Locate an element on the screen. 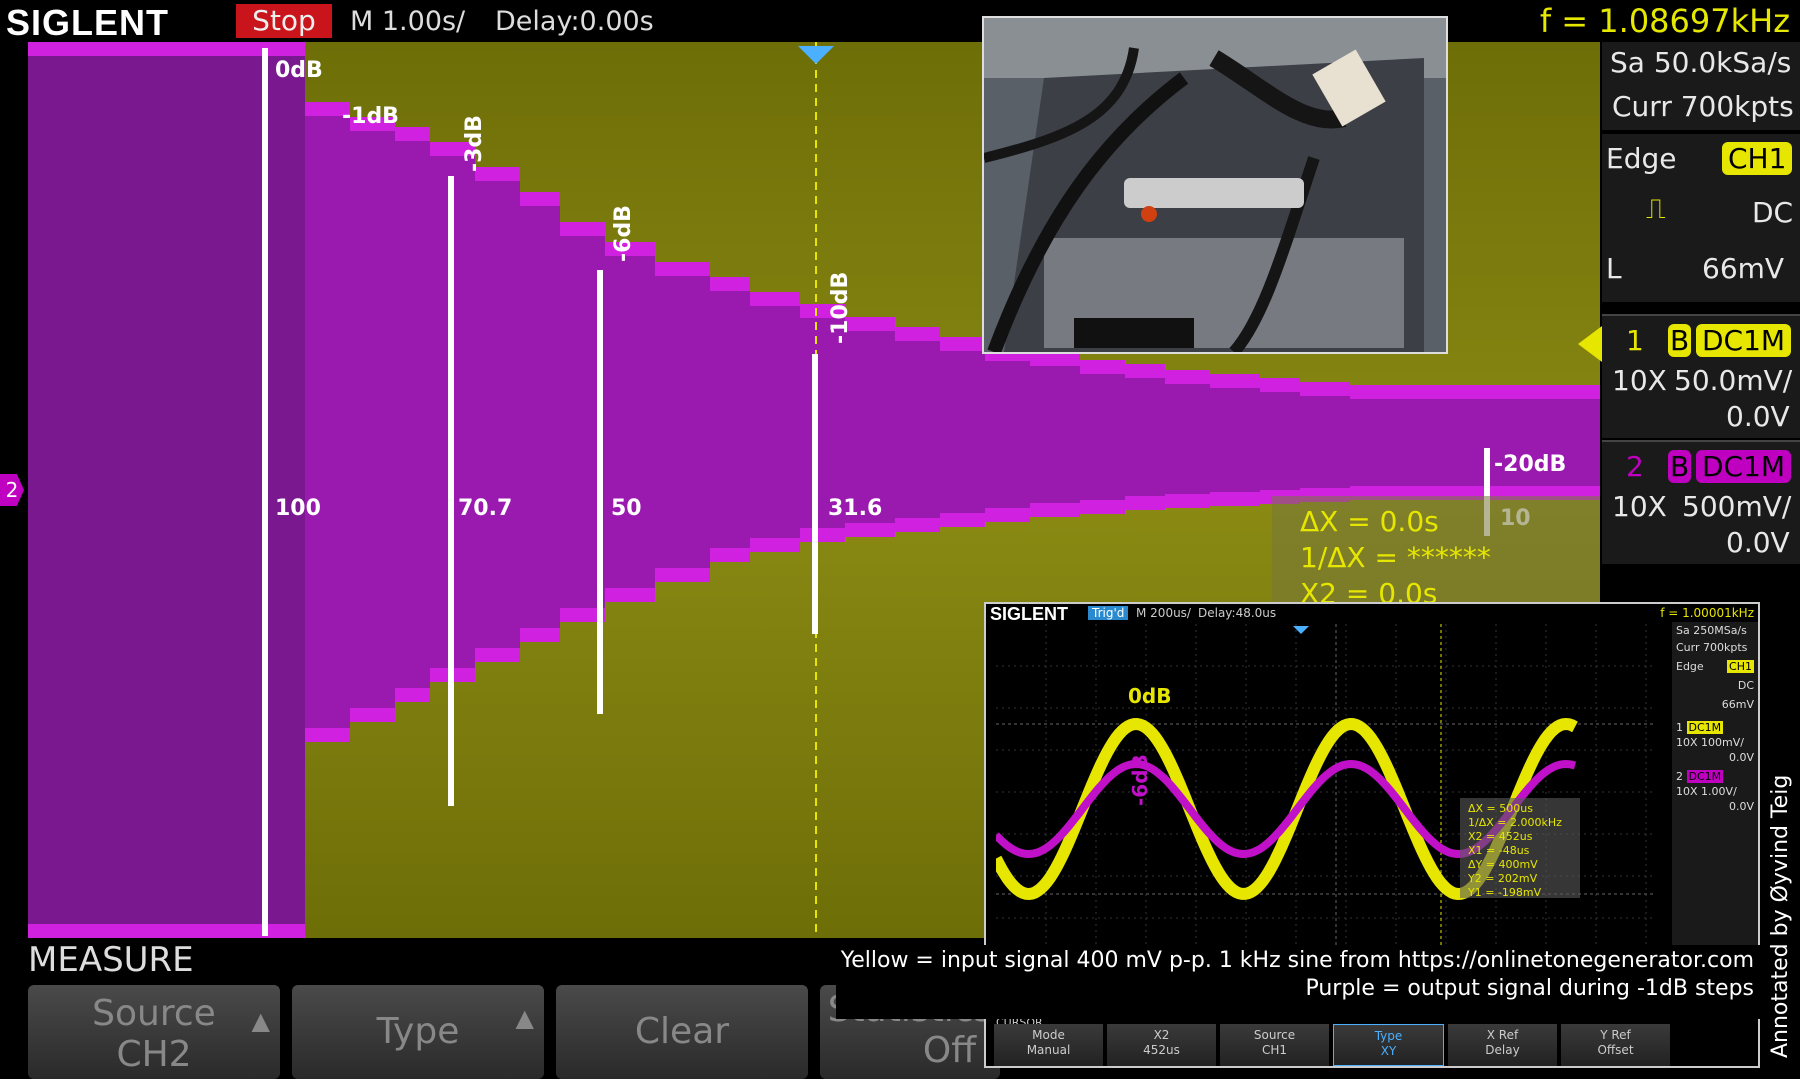 The height and width of the screenshot is (1079, 1800). inset-trigger-source: CH1 is located at coordinates (1740, 666).